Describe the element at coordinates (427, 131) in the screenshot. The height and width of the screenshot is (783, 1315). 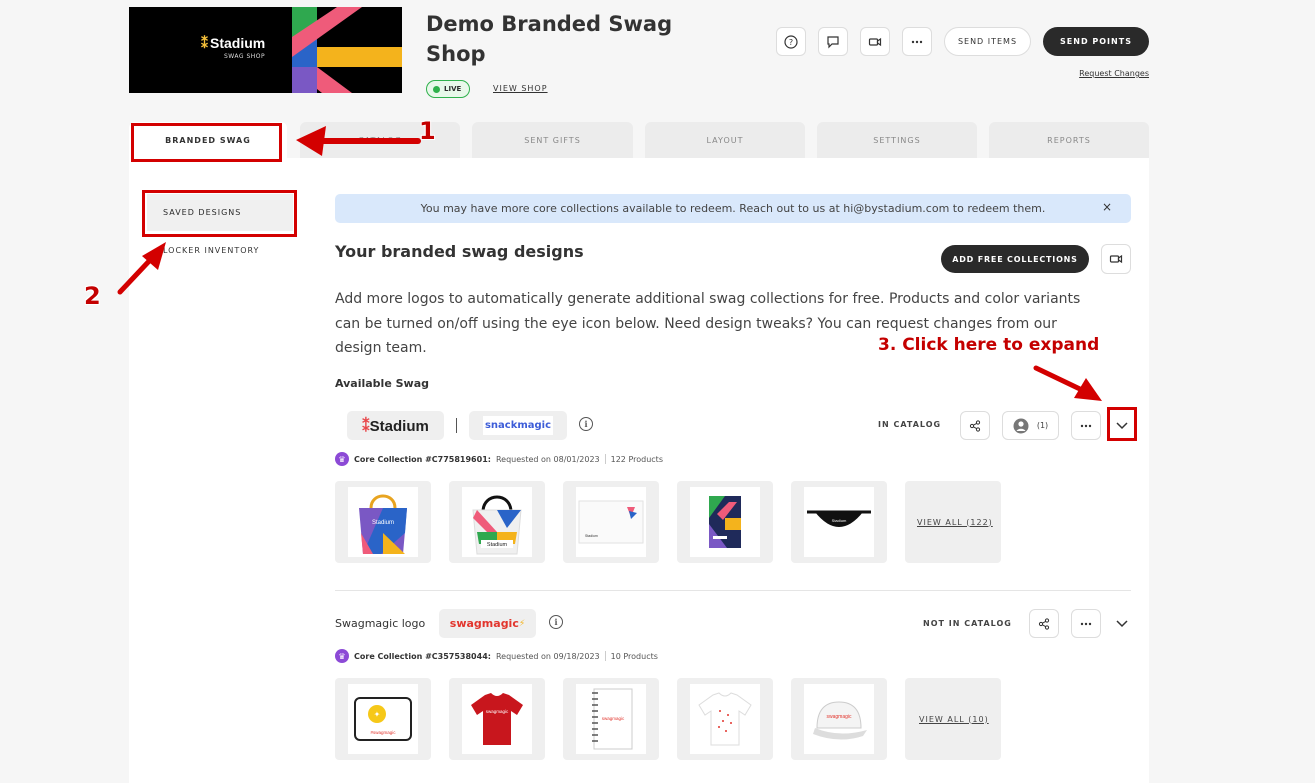
I see `annotation-number-1: 1` at that location.